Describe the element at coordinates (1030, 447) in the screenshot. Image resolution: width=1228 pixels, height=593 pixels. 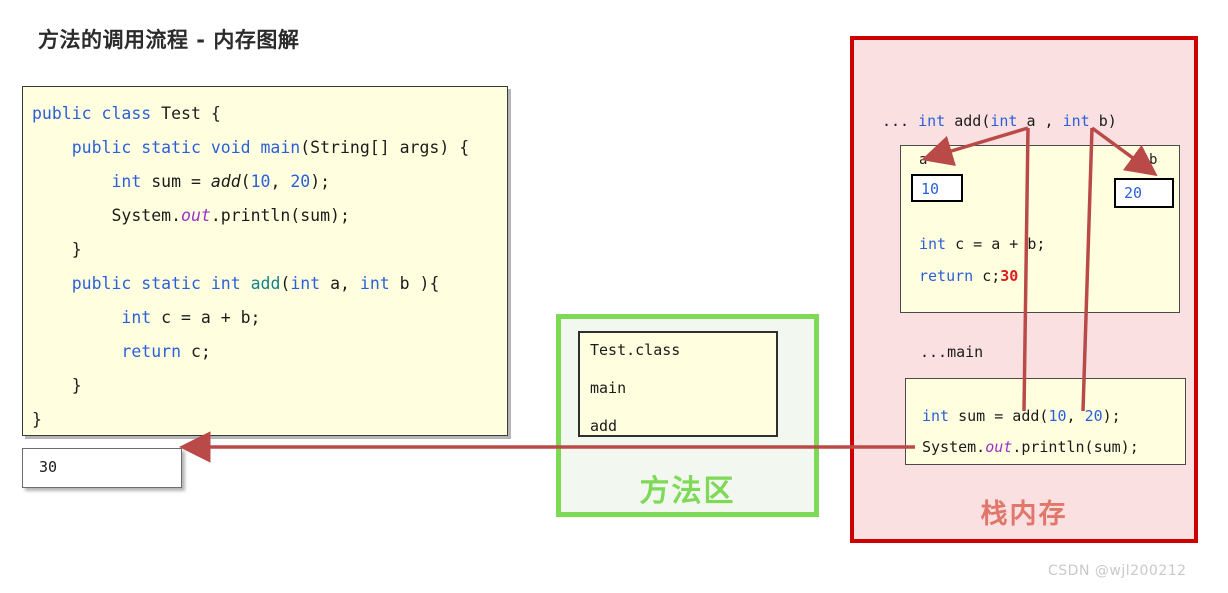
I see `main-frame-line-2: System.out.println(sum);` at that location.